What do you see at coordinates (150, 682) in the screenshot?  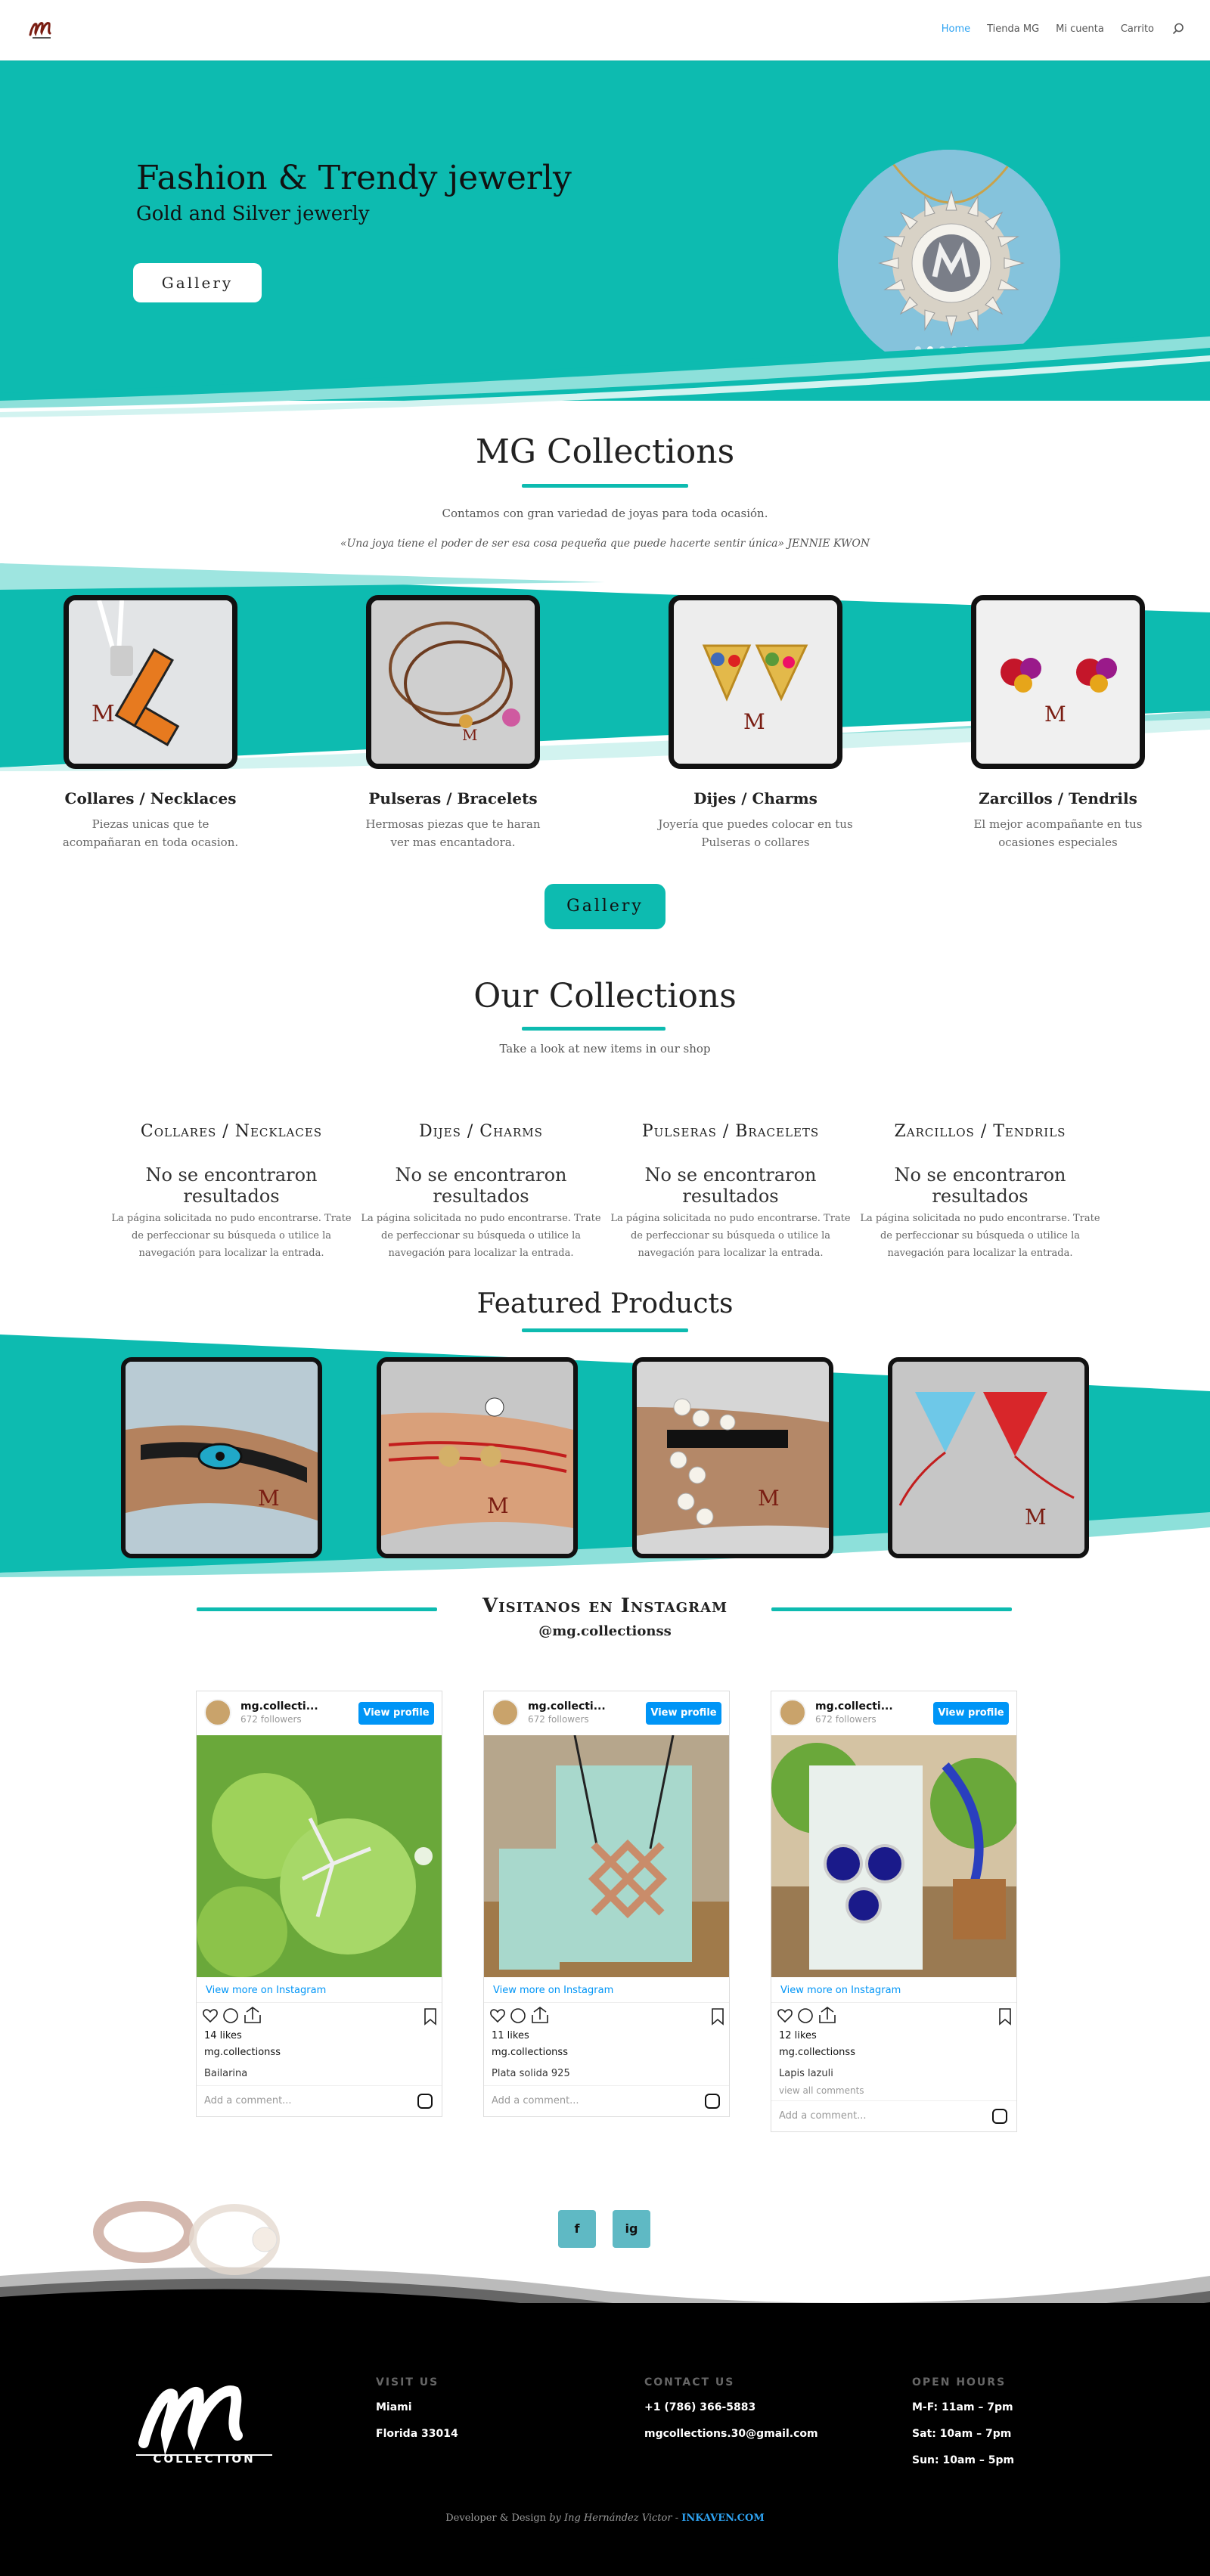 I see `category-image-necklaces: M` at bounding box center [150, 682].